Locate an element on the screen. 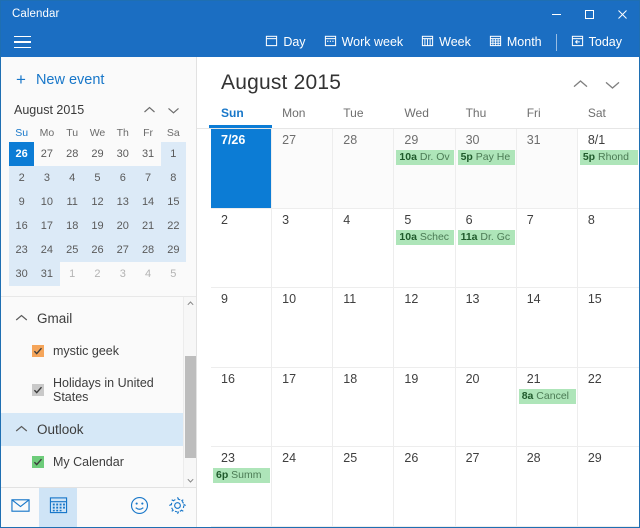 This screenshot has height=528, width=640. close-button is located at coordinates (622, 14).